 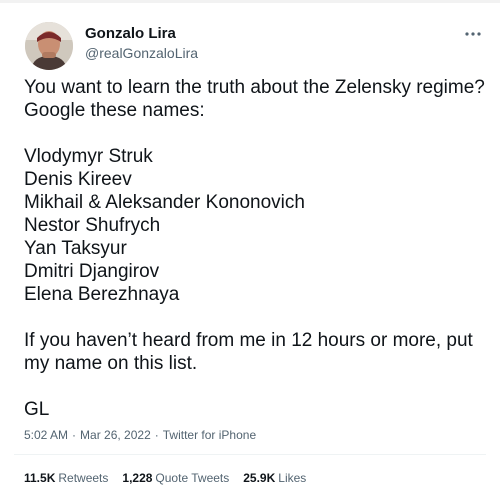 I want to click on tweet-text-line: Denis Kireev, so click(x=78, y=179).